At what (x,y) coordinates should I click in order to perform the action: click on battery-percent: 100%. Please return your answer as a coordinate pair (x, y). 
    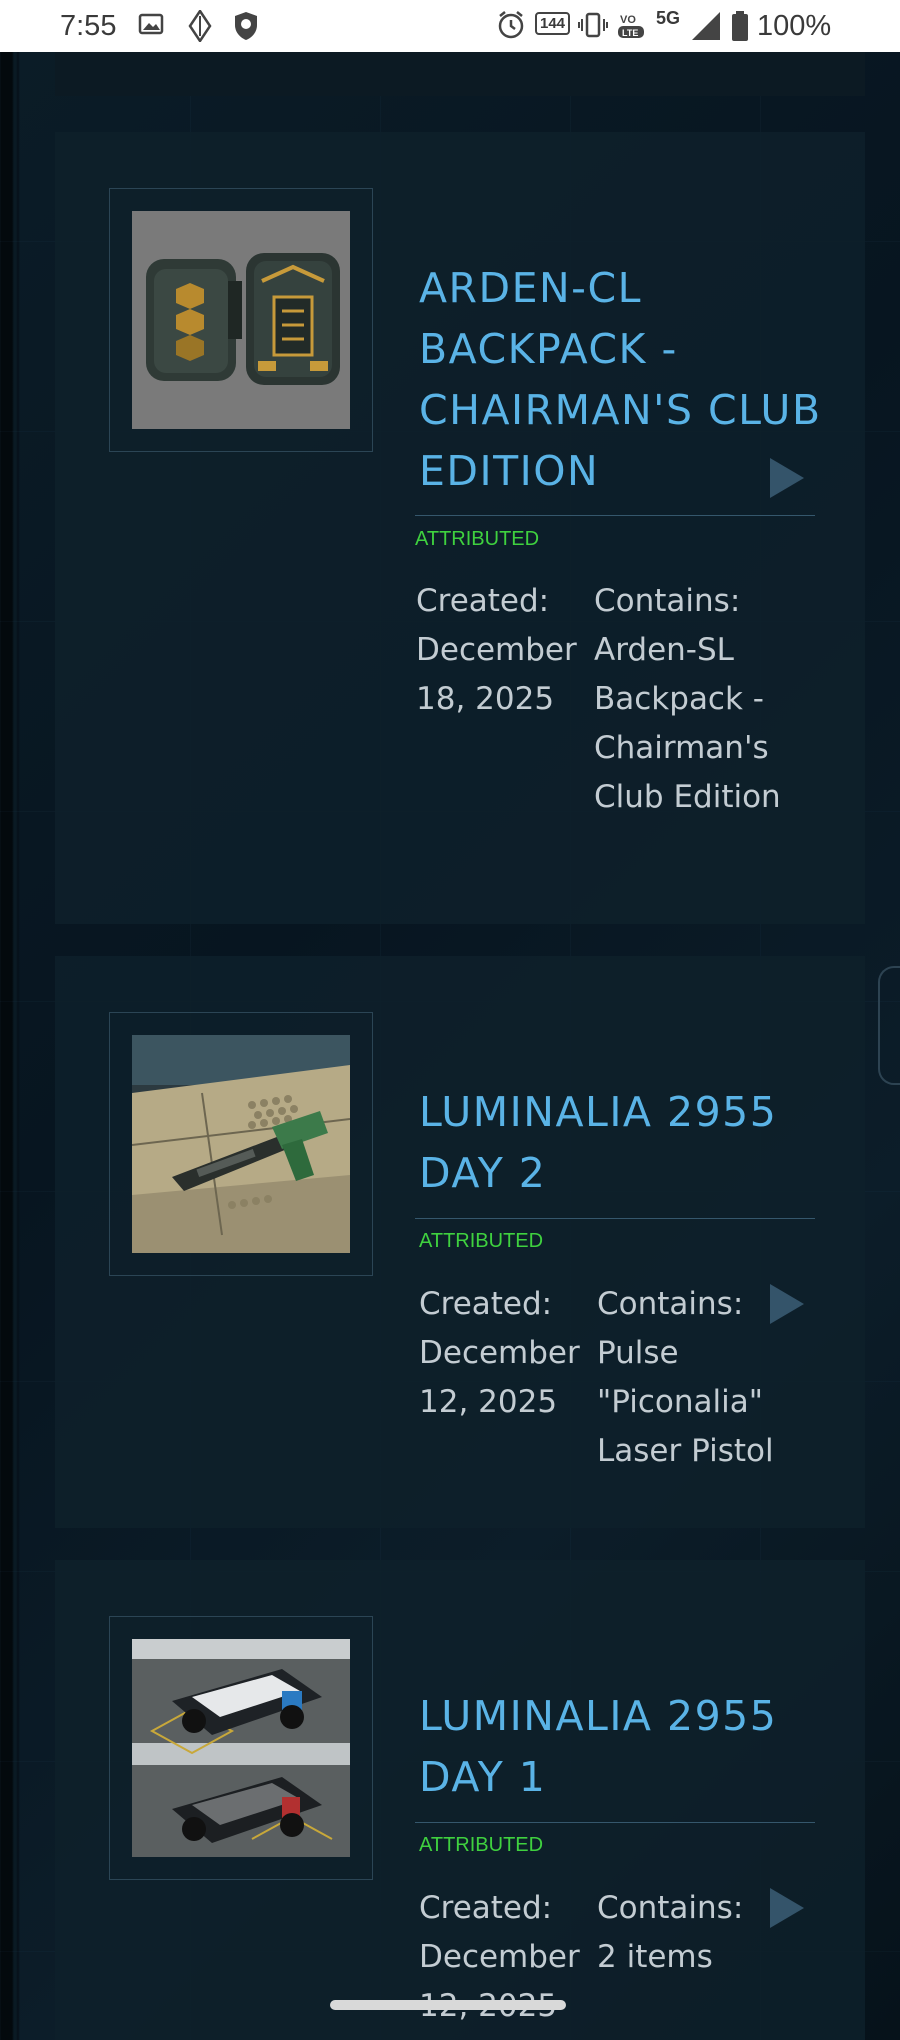
    Looking at the image, I should click on (794, 26).